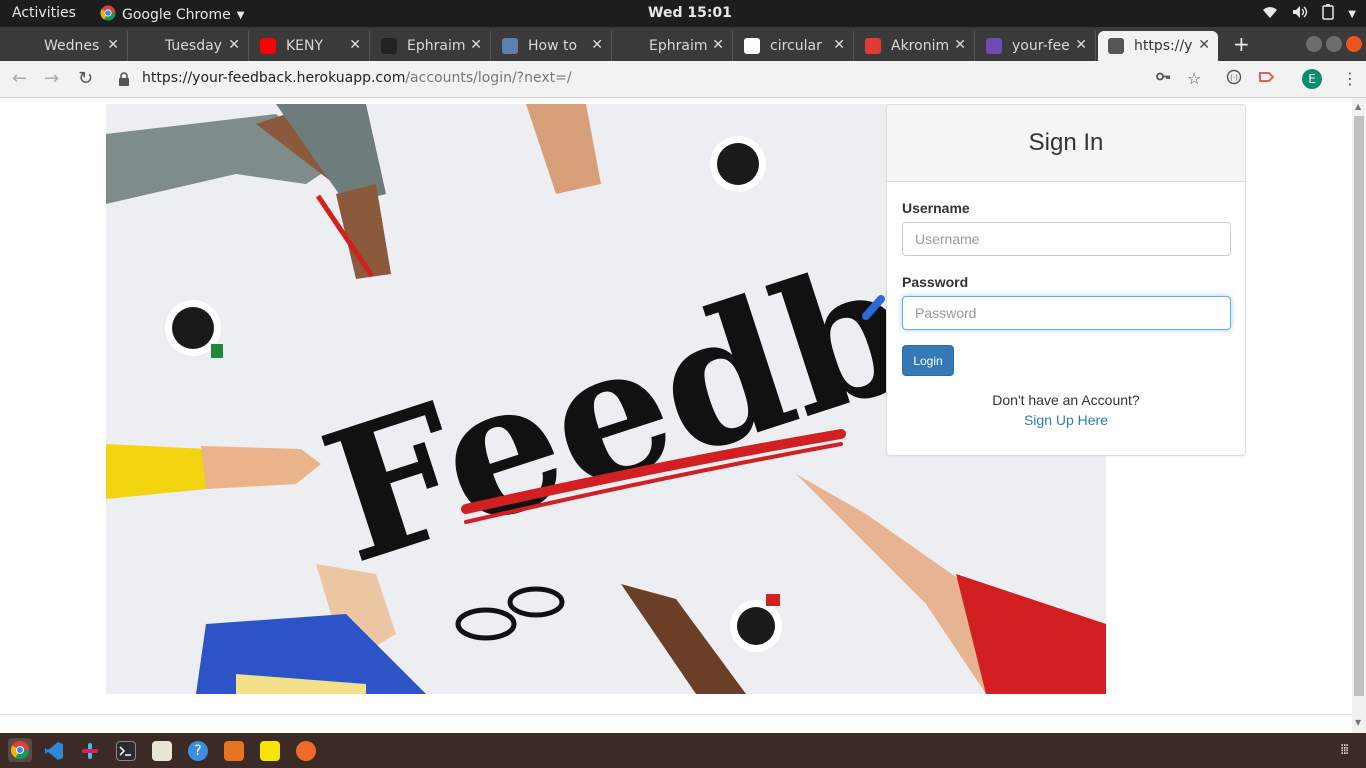 The height and width of the screenshot is (768, 1366). I want to click on browser-tab: circular ✕, so click(794, 46).